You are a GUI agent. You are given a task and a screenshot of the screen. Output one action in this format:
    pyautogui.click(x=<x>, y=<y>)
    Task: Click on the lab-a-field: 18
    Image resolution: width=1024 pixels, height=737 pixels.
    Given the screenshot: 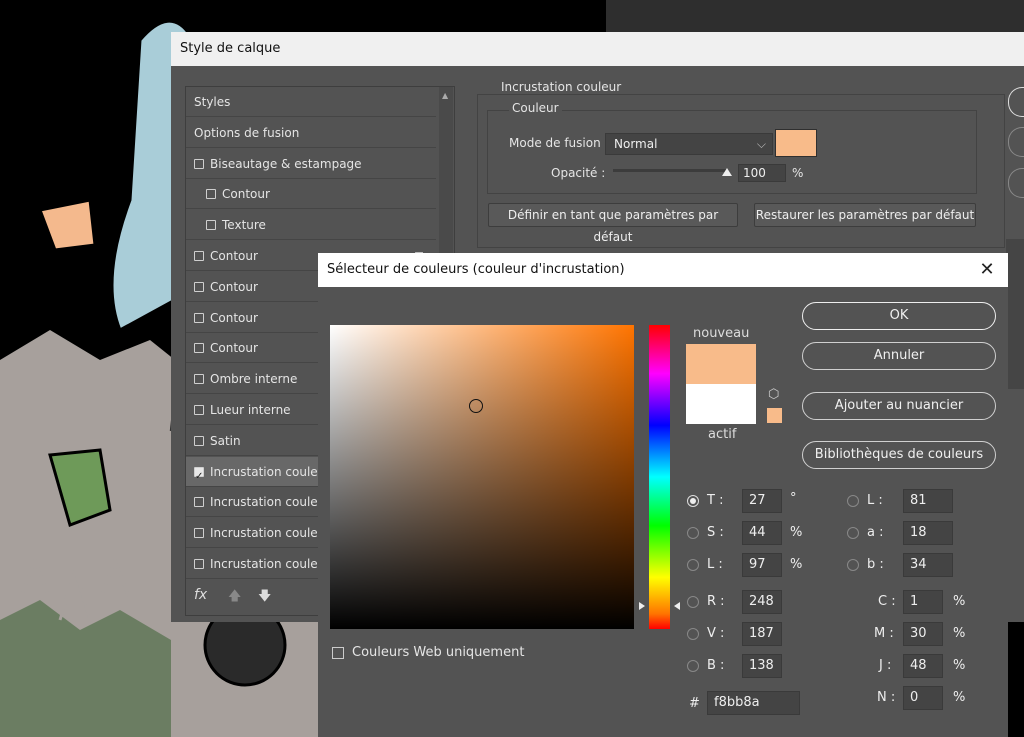 What is the action you would take?
    pyautogui.click(x=928, y=533)
    